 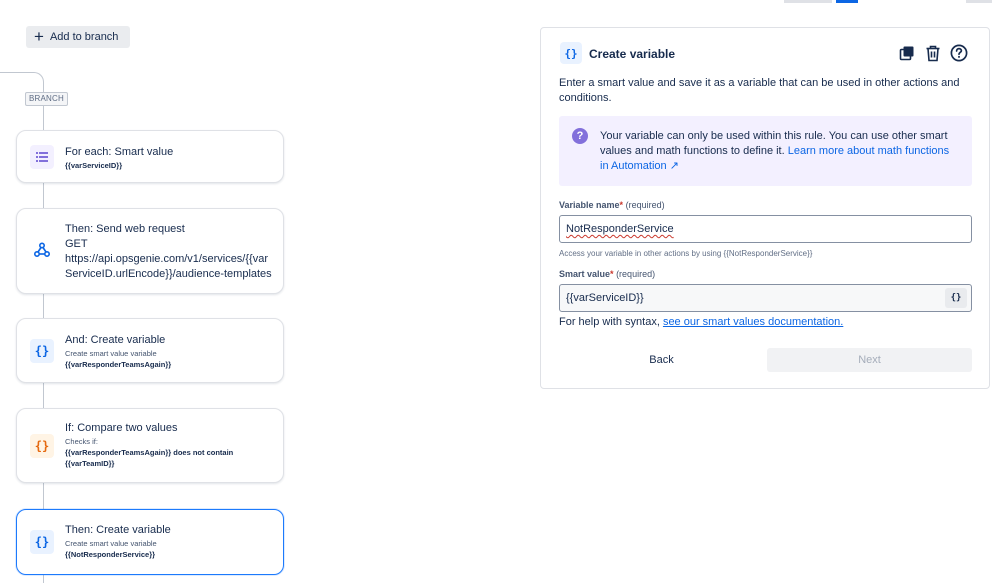 What do you see at coordinates (632, 54) in the screenshot?
I see `panel-title: Create variable` at bounding box center [632, 54].